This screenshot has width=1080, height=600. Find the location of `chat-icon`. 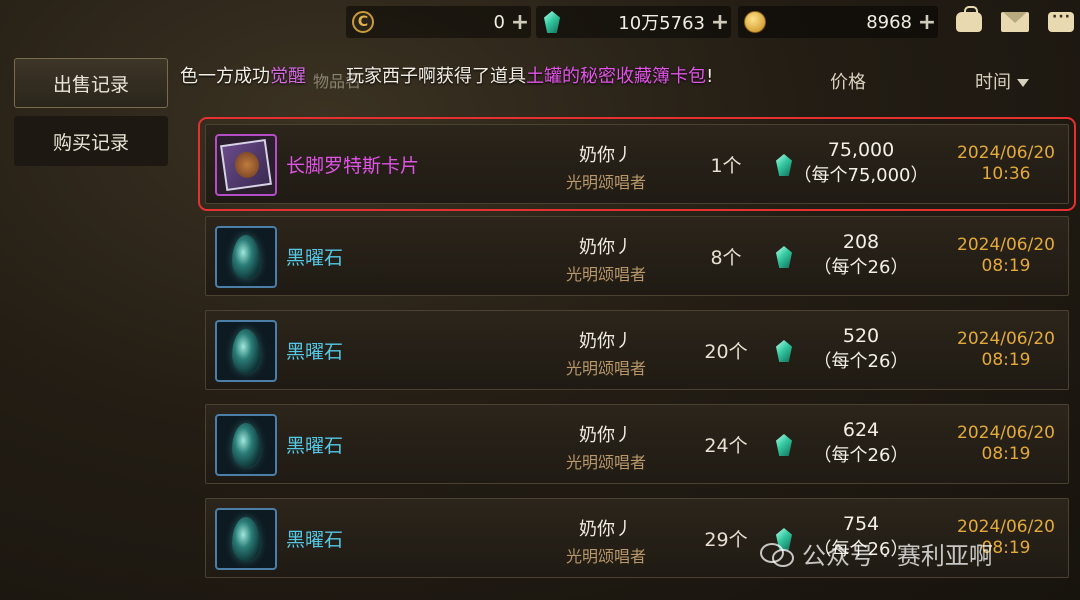

chat-icon is located at coordinates (1061, 20).